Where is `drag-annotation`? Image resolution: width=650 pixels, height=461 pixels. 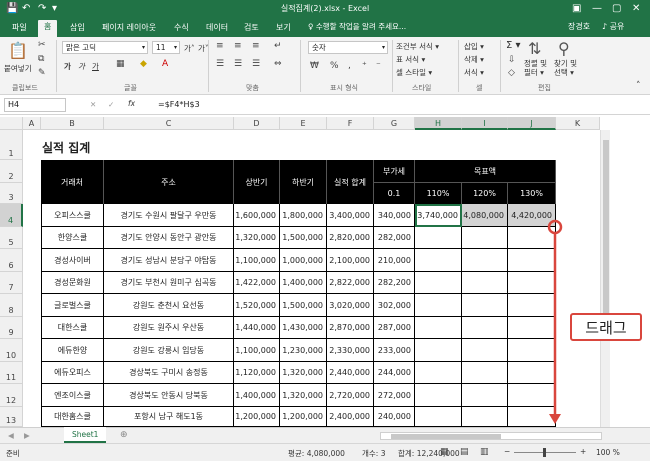
drag-annotation is located at coordinates (555, 321).